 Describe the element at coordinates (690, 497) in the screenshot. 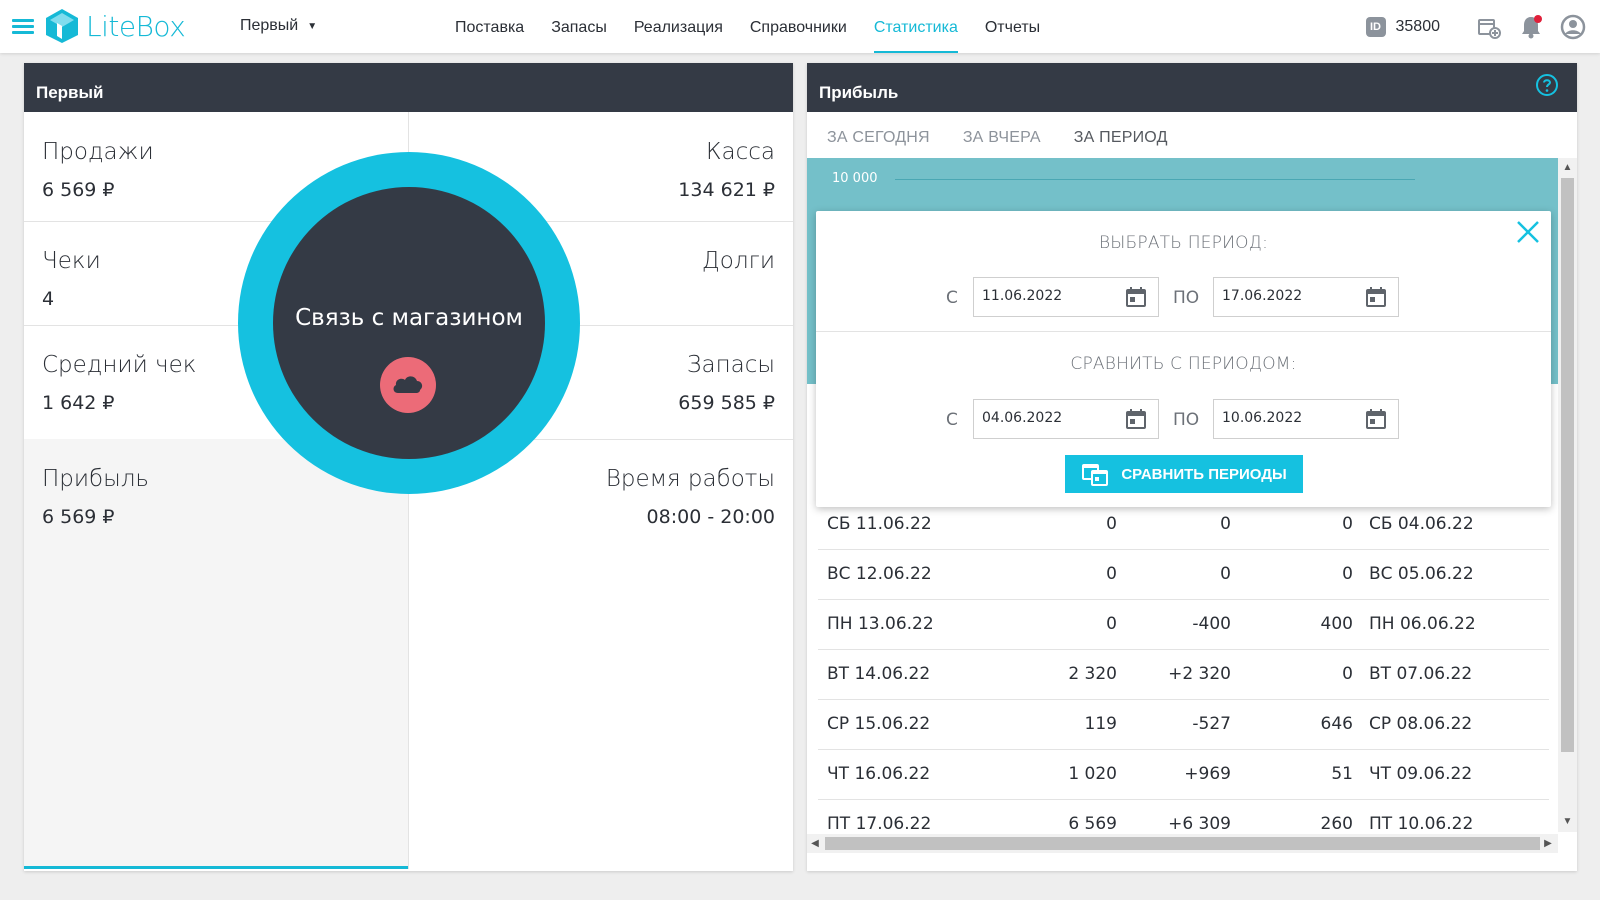

I see `work-time-cell: Время работы 08:00 - 20:00` at that location.